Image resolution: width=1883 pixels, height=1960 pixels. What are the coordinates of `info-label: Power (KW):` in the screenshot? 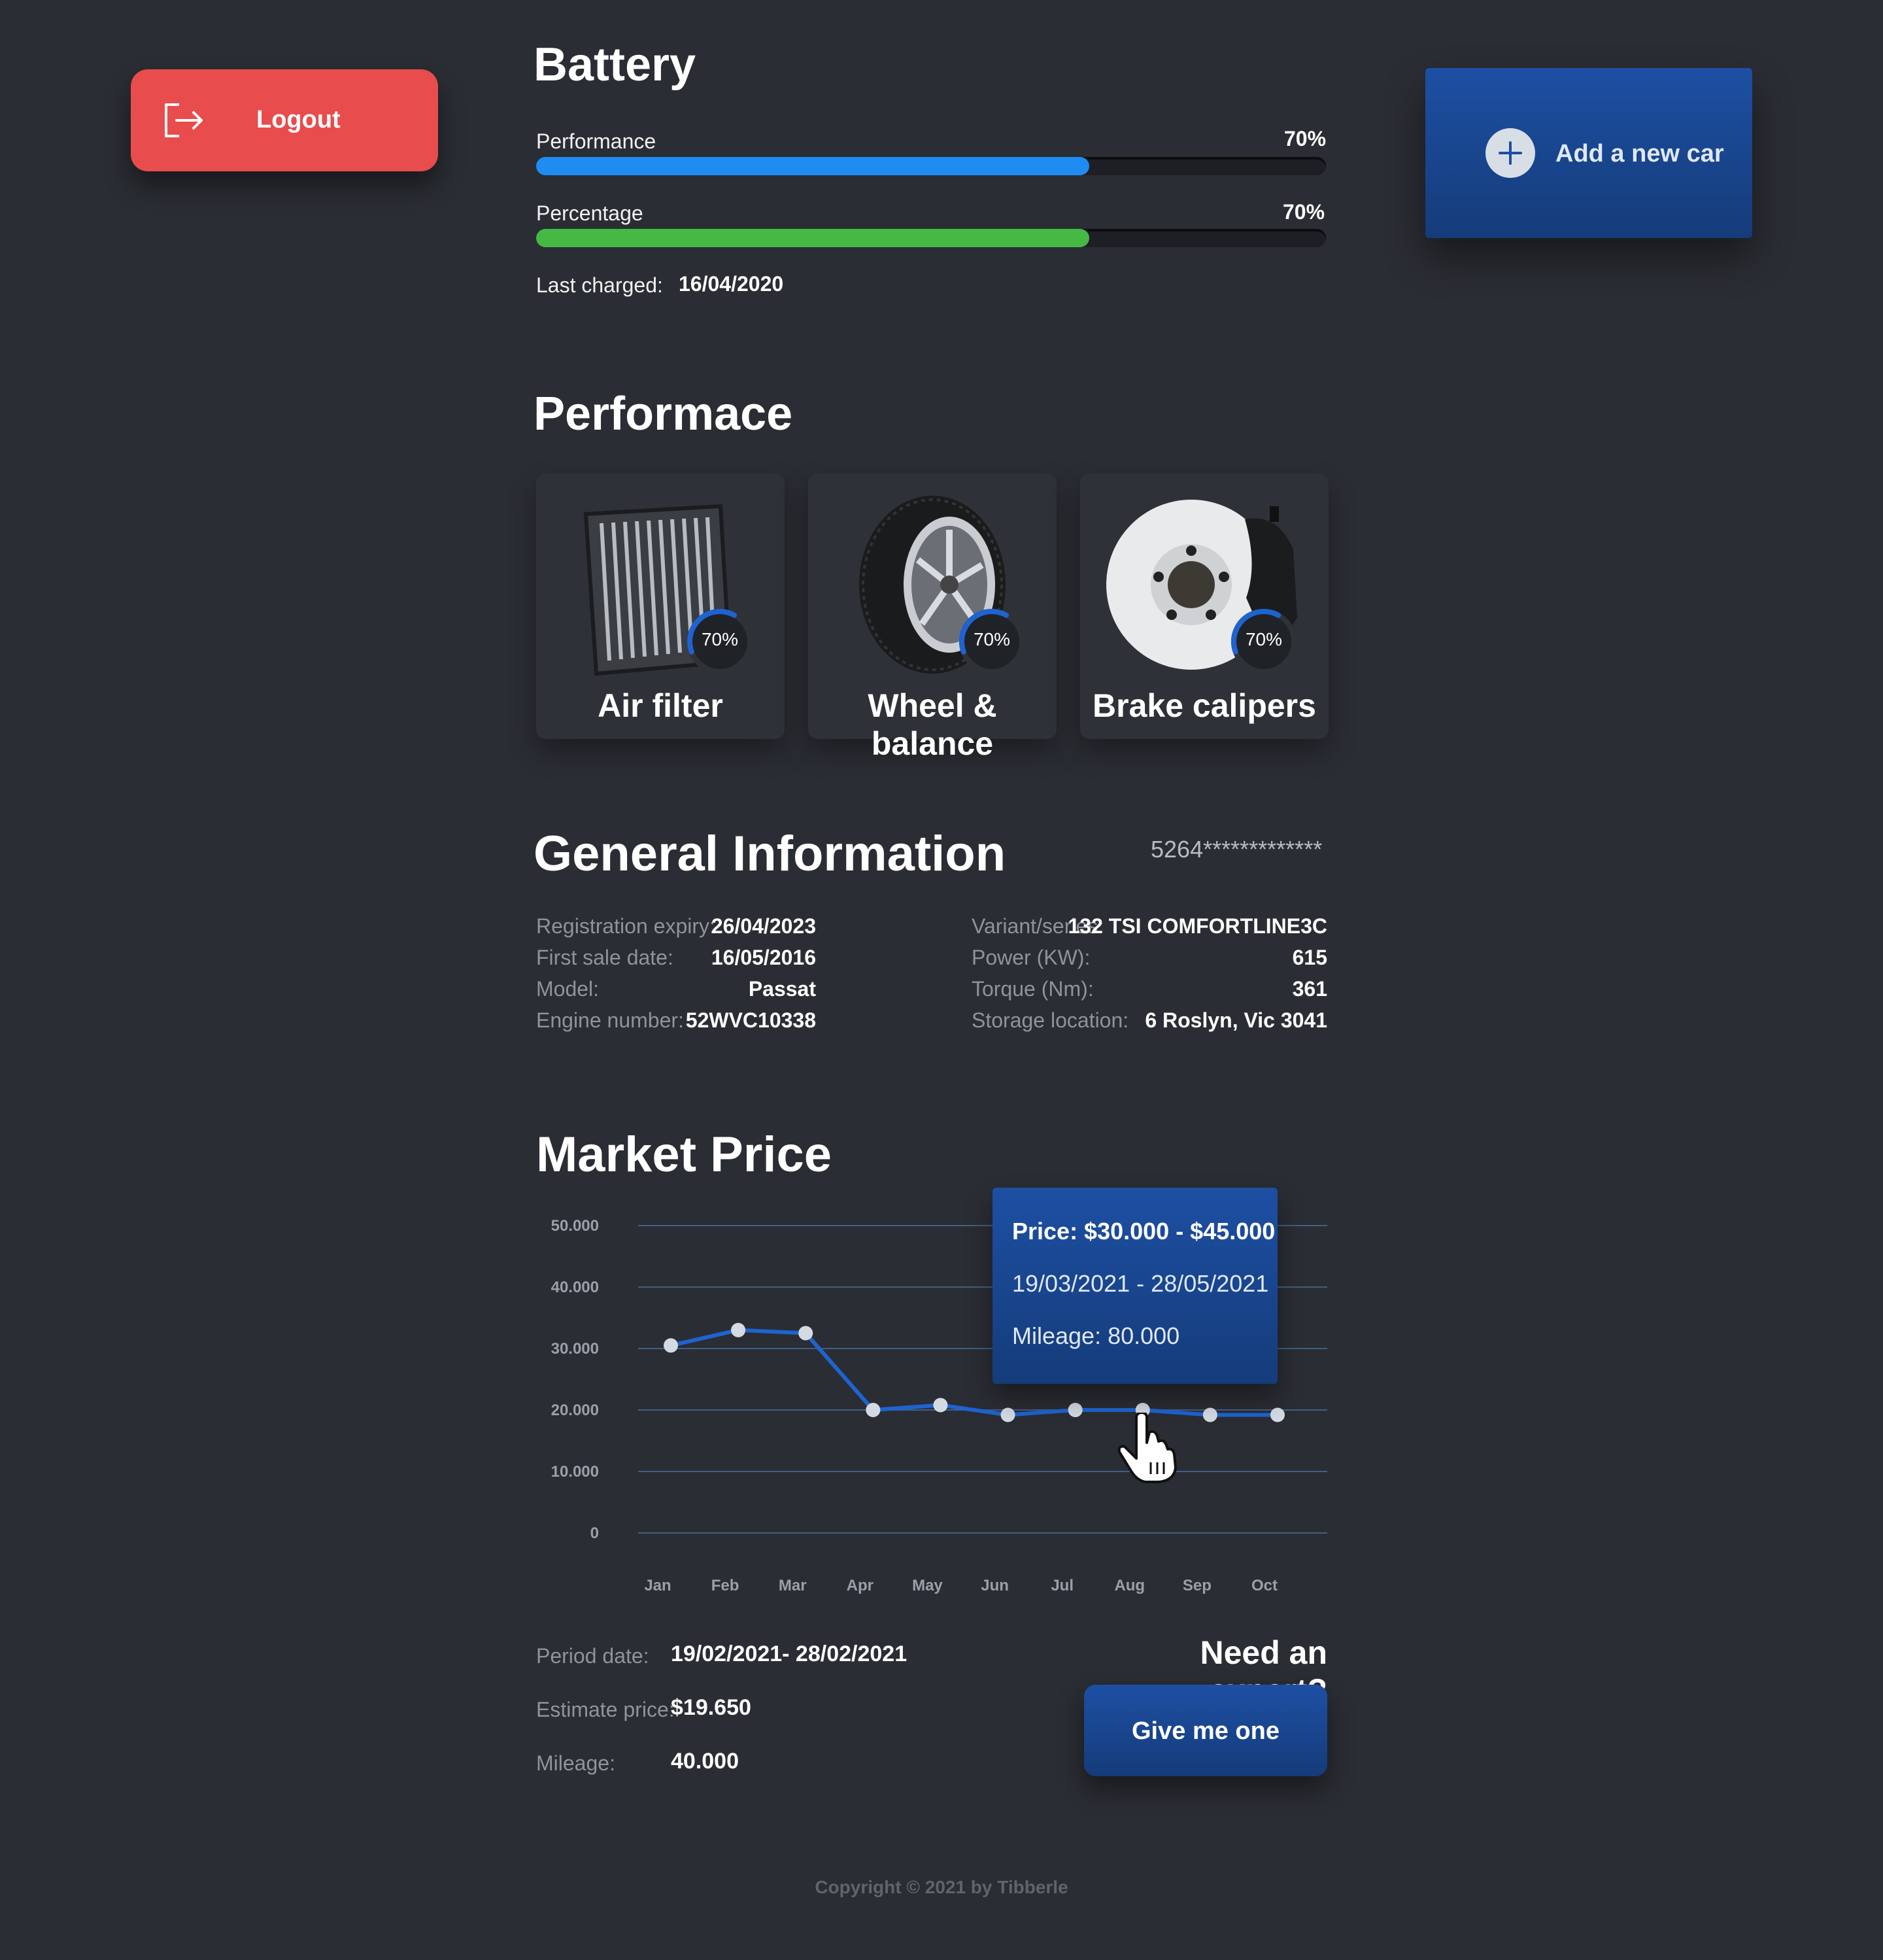 It's located at (1031, 957).